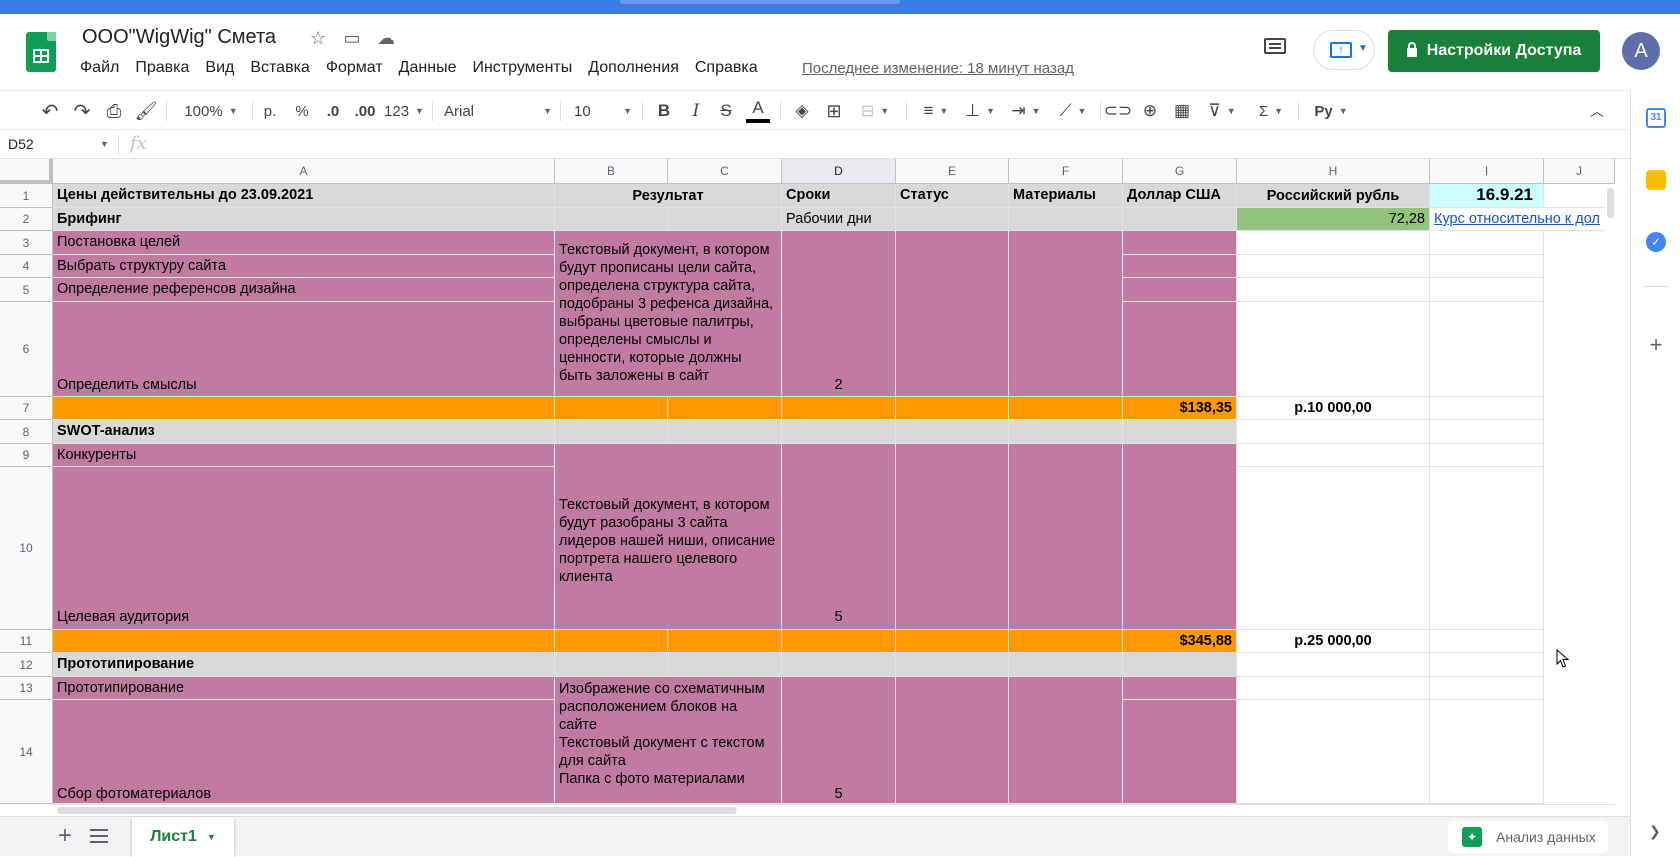 Image resolution: width=1680 pixels, height=857 pixels. I want to click on cell-i11, so click(1487, 641).